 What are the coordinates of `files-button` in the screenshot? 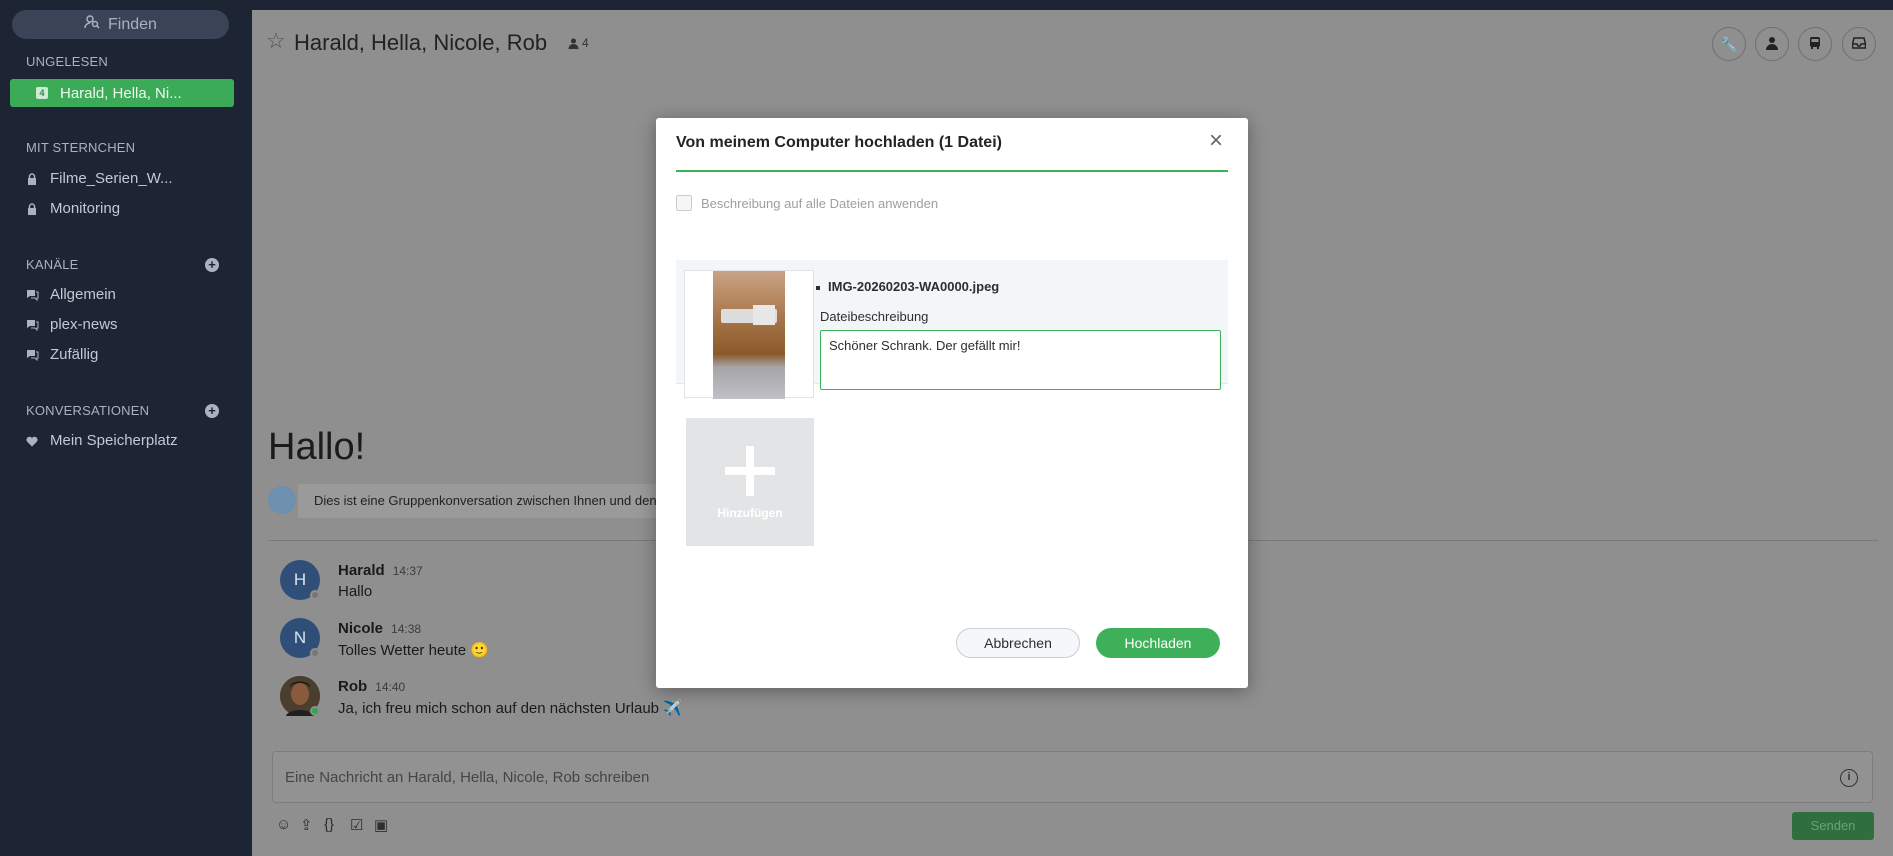 It's located at (1859, 44).